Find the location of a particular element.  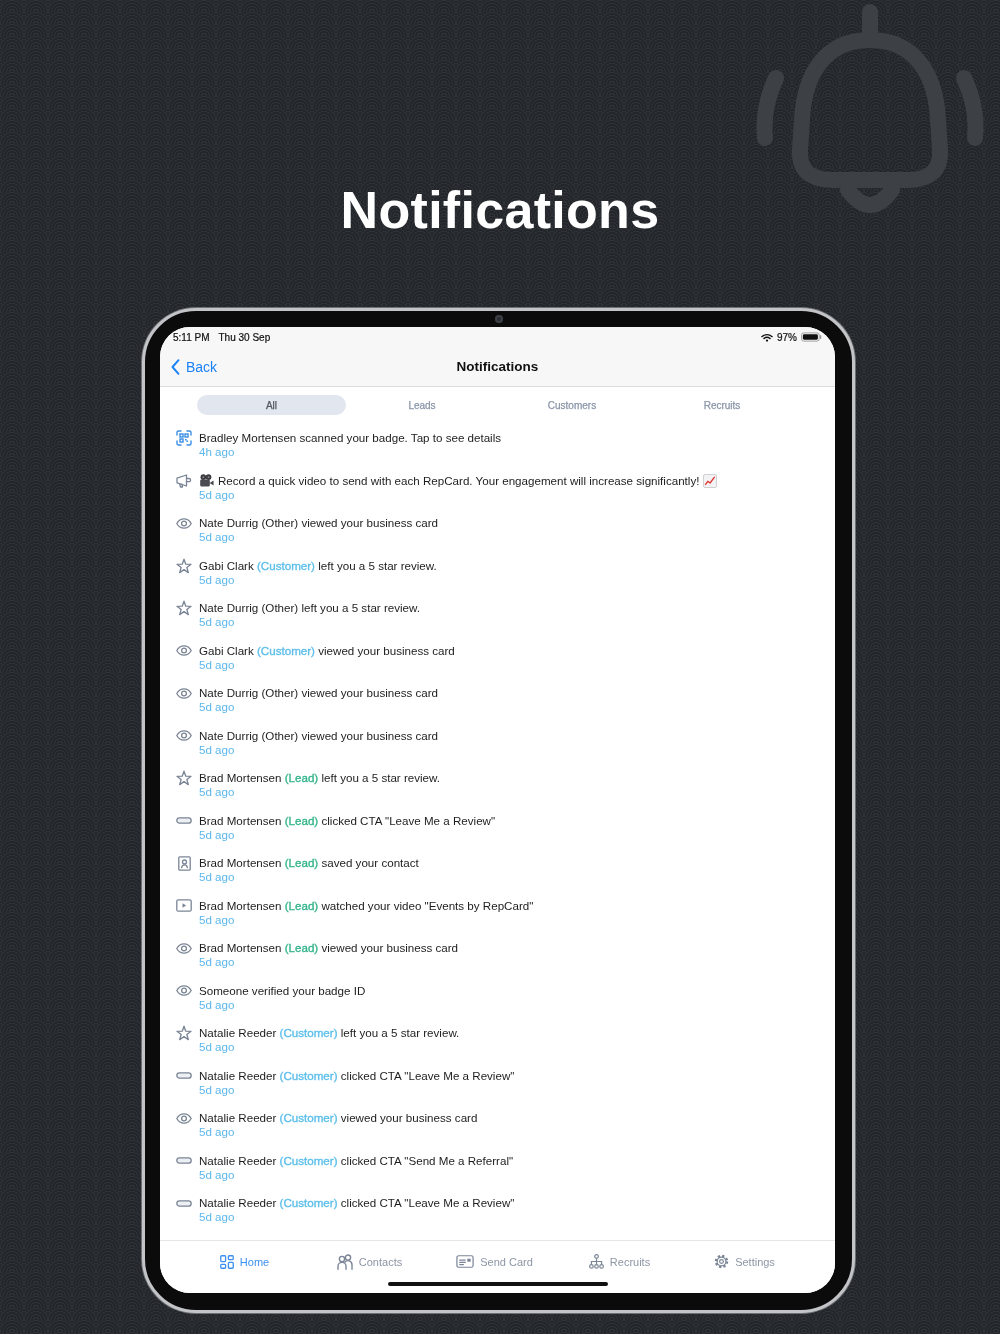

movie-camera-icon is located at coordinates (206, 480).